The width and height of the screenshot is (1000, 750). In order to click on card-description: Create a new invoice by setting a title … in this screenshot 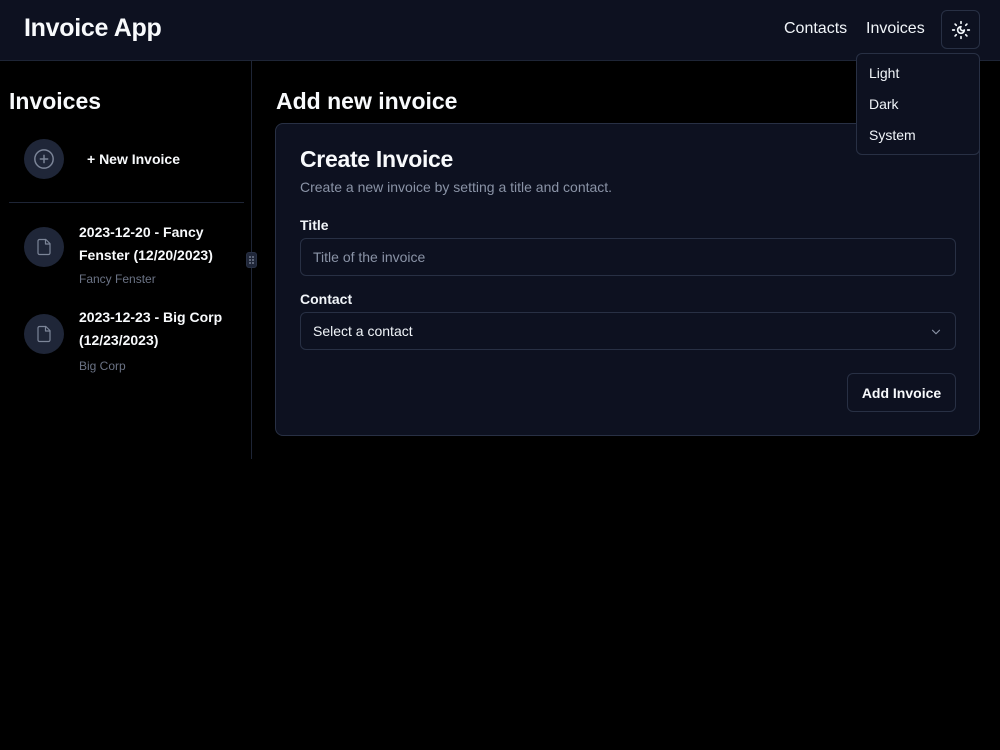, I will do `click(456, 187)`.